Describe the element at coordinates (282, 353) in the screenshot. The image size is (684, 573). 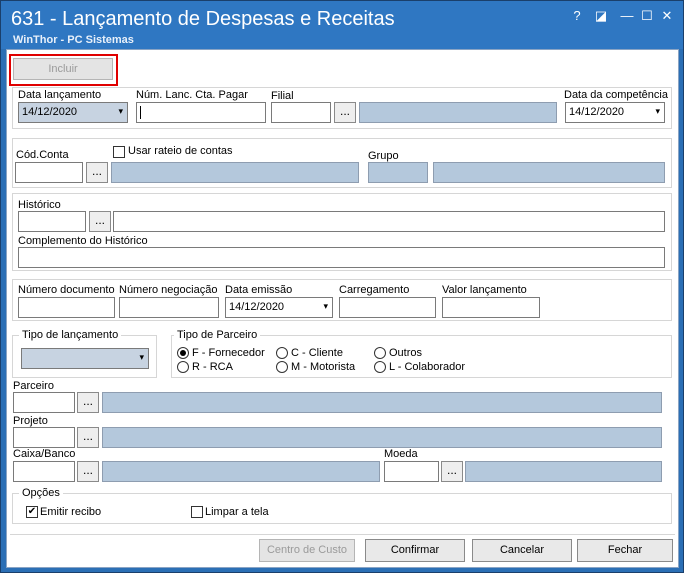
I see `radio-cliente` at that location.